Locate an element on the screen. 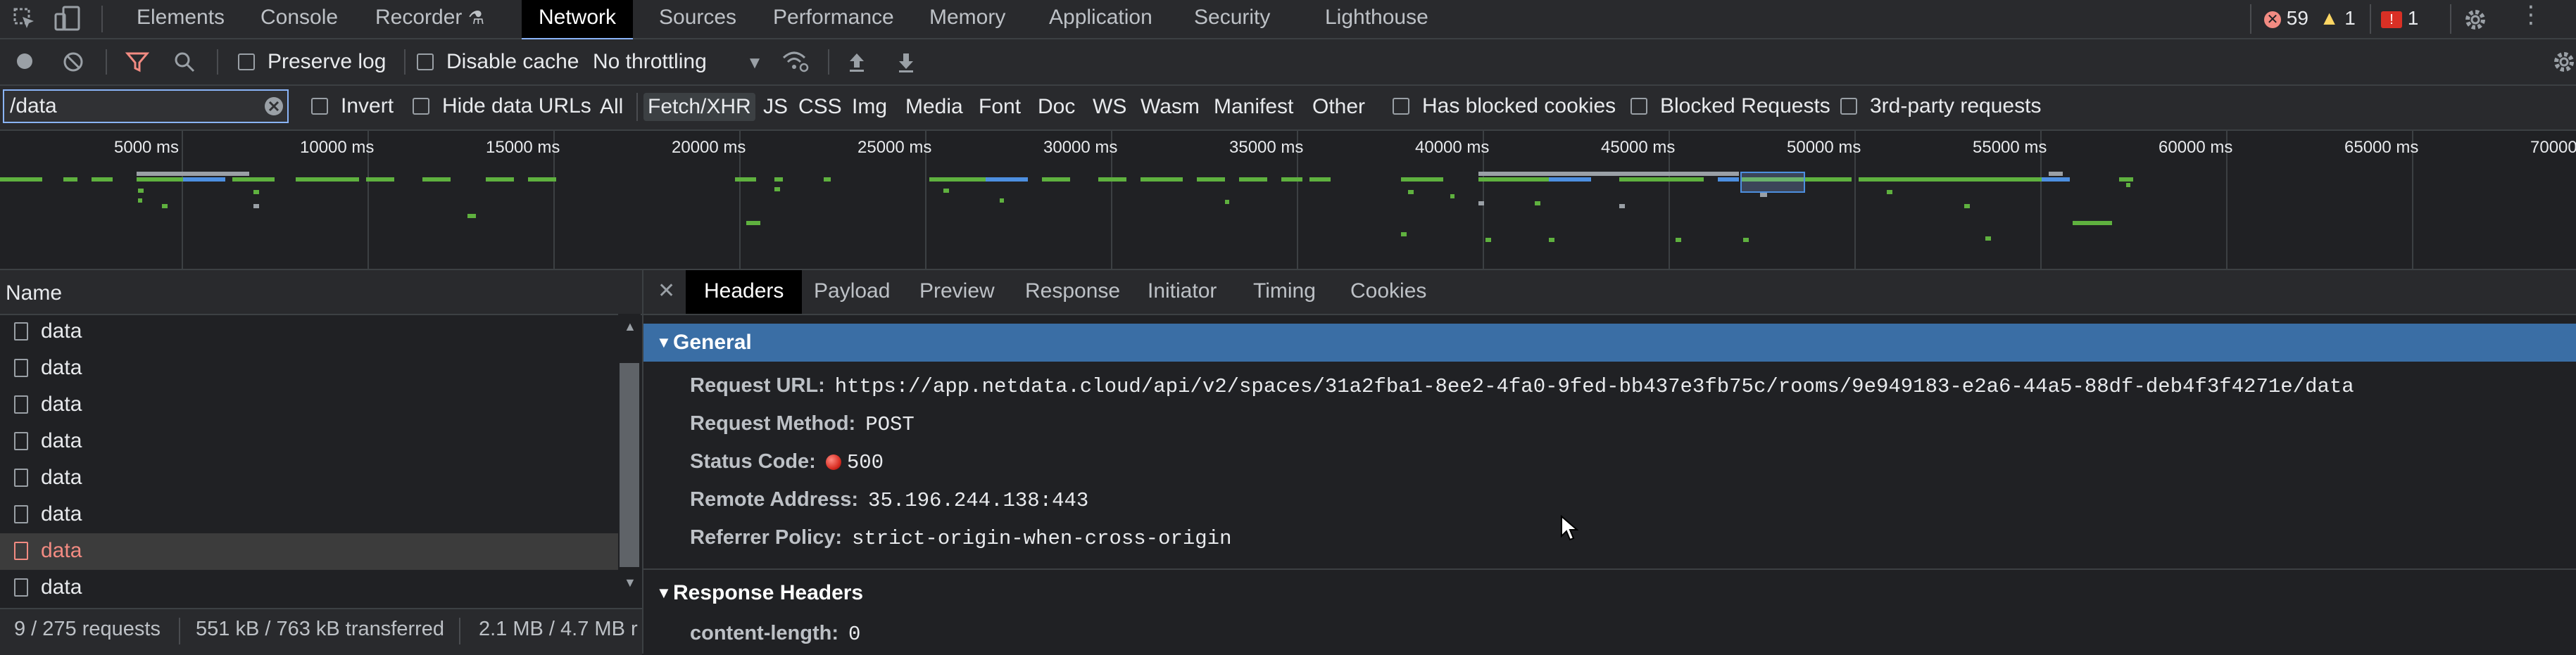 This screenshot has width=2576, height=655. filter-type-wasm: Wasm is located at coordinates (1170, 107).